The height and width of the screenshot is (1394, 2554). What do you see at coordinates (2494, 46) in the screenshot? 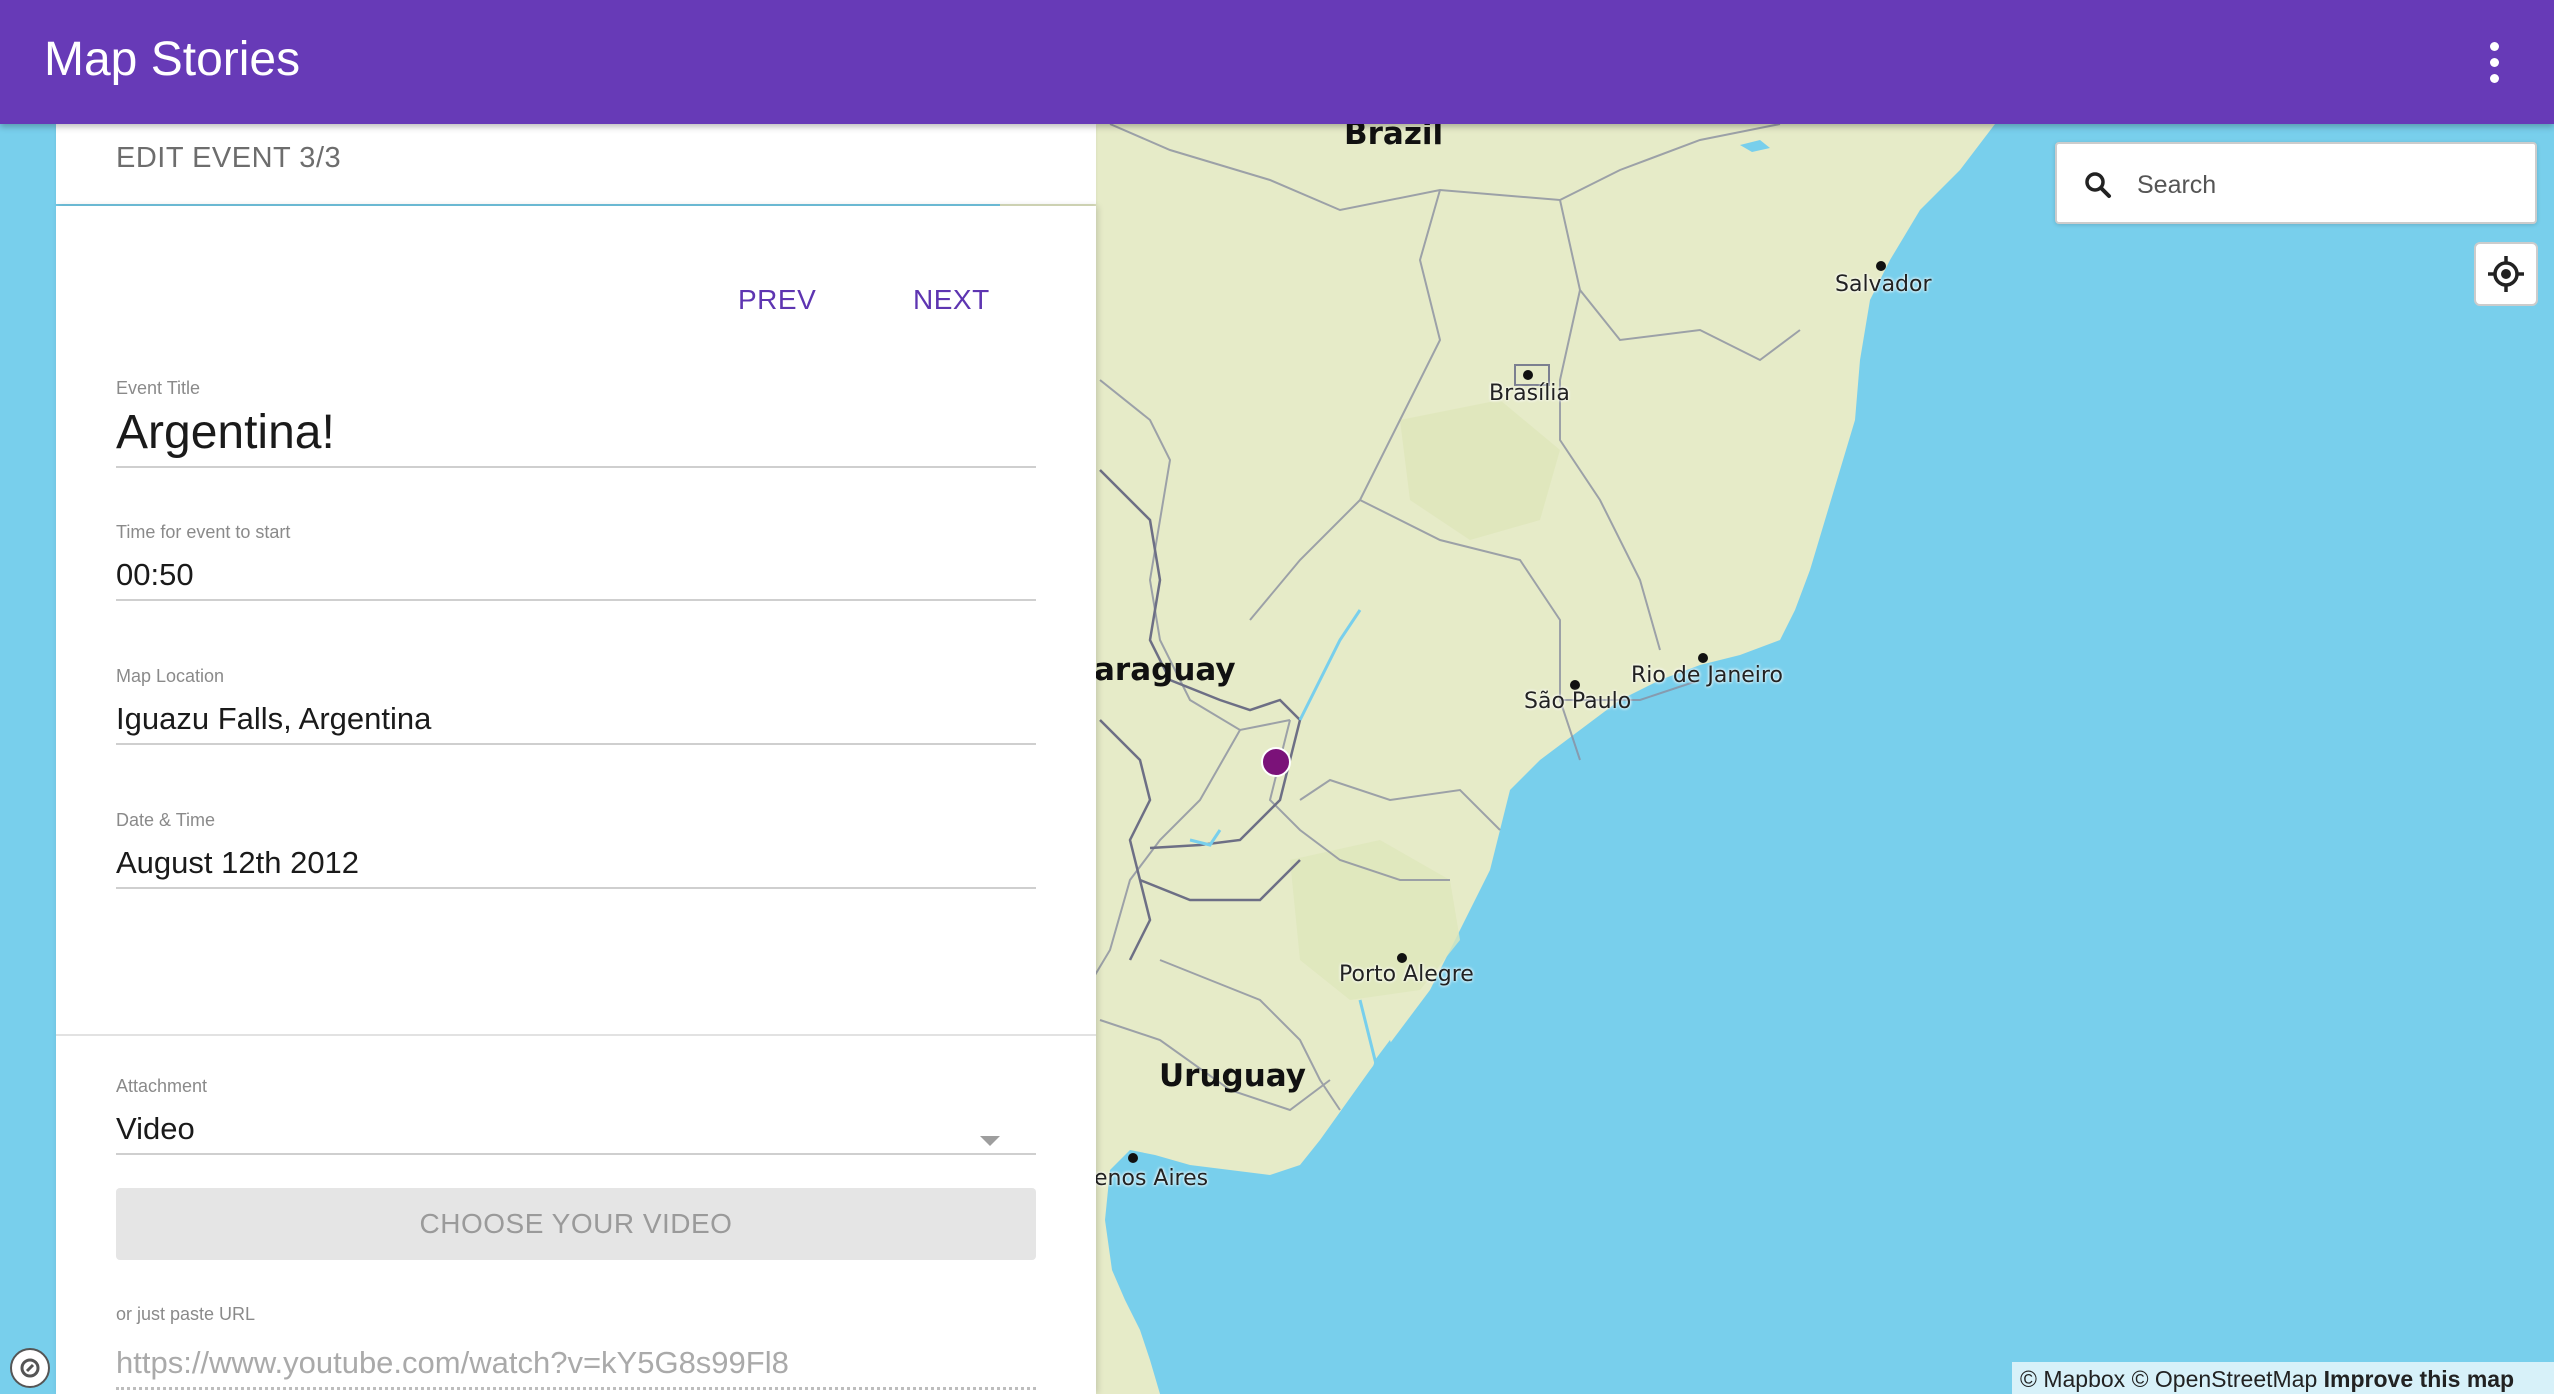
I see `more-vert-icon` at bounding box center [2494, 46].